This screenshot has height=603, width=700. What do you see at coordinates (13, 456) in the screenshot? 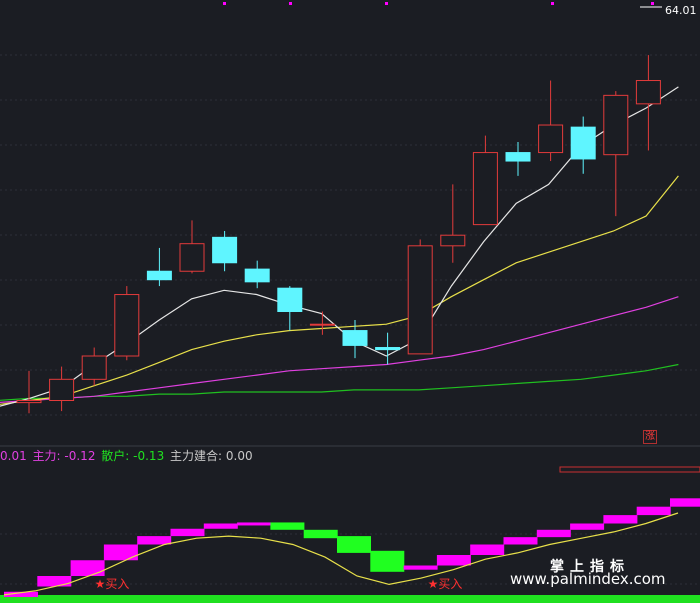
I see `legend-value: 0.01` at bounding box center [13, 456].